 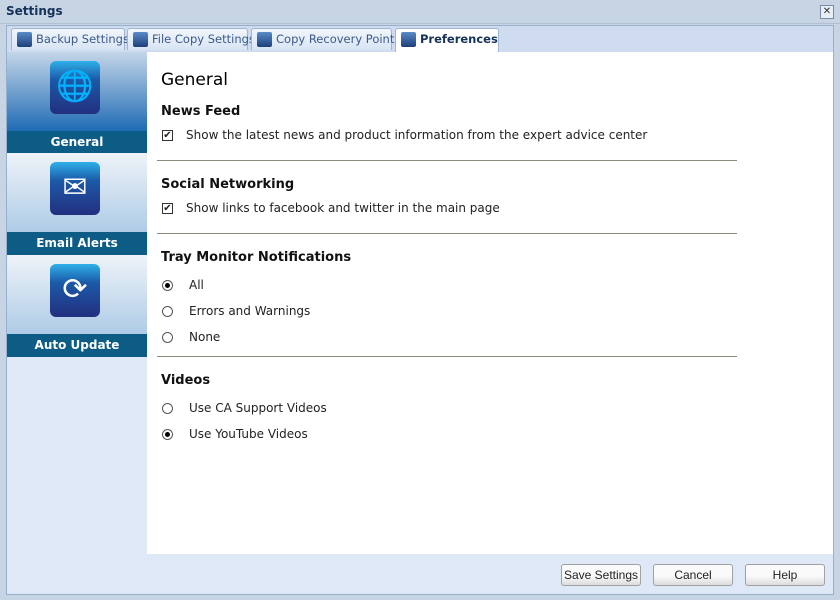 I want to click on page-title: General, so click(x=194, y=80).